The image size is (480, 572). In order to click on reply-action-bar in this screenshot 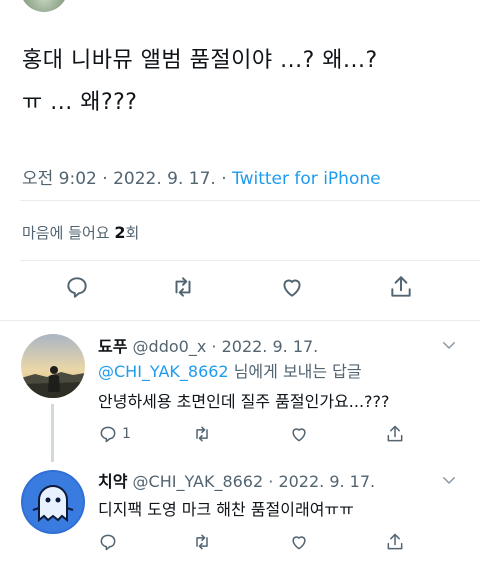, I will do `click(278, 543)`.